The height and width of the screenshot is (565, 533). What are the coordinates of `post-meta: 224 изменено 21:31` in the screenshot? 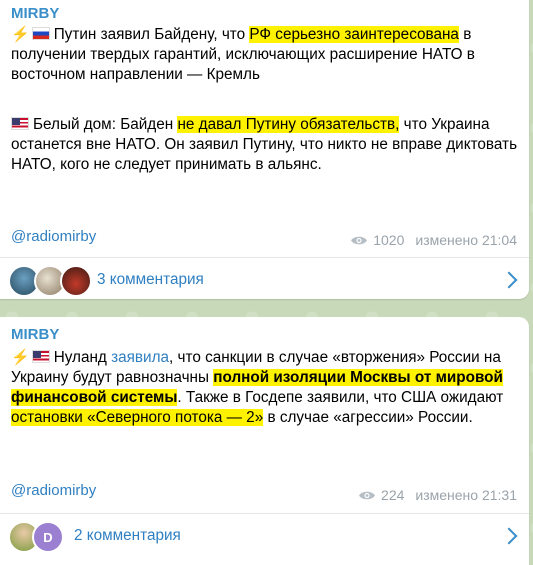 It's located at (437, 495).